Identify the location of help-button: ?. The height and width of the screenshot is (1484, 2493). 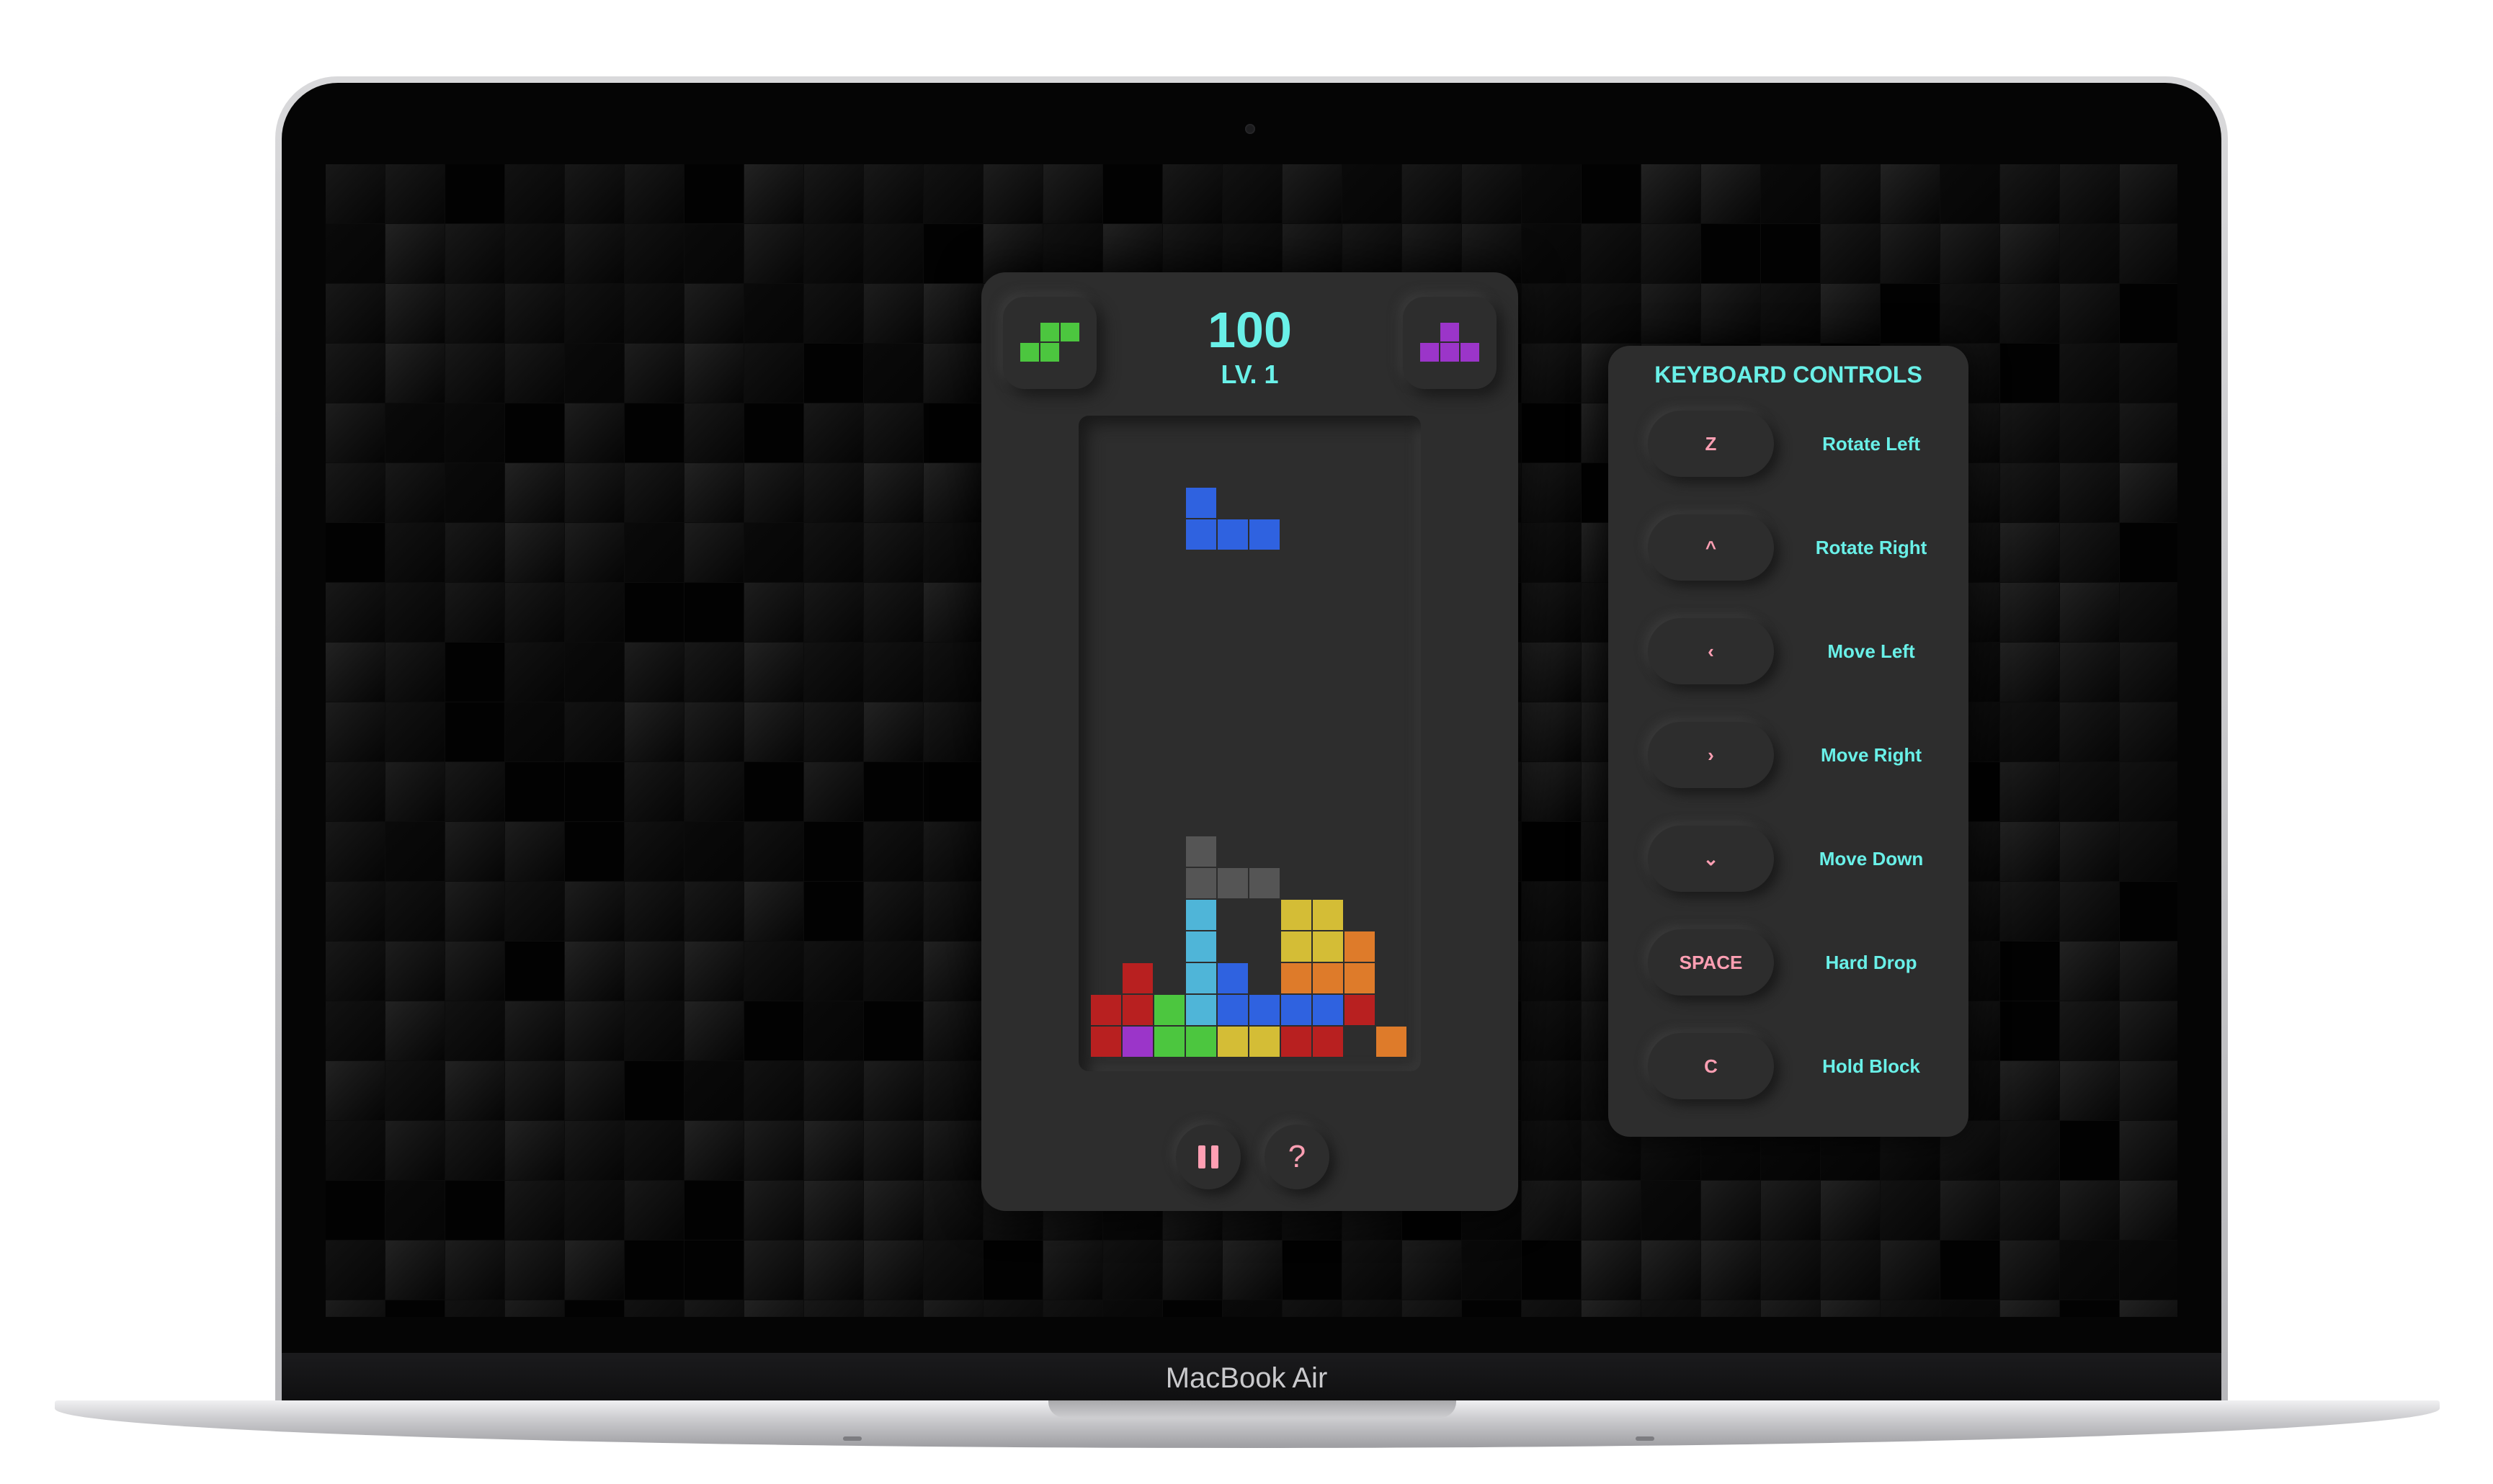
(1297, 1157).